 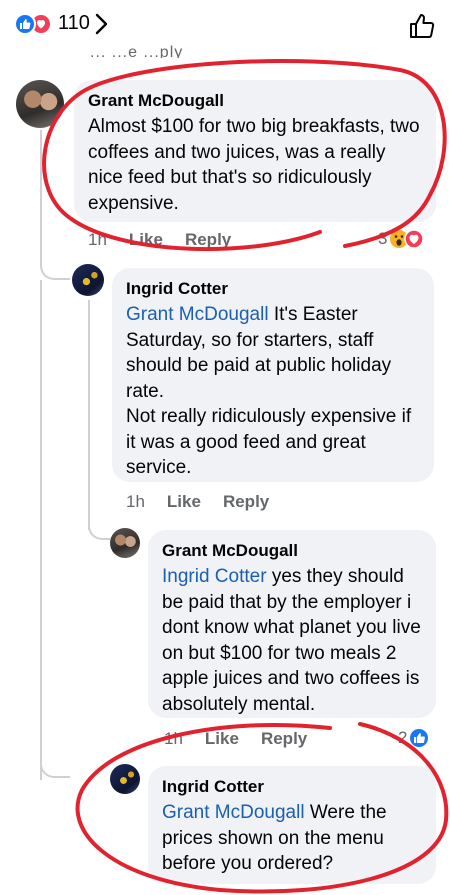 I want to click on comment-reactions: 2, so click(x=413, y=738).